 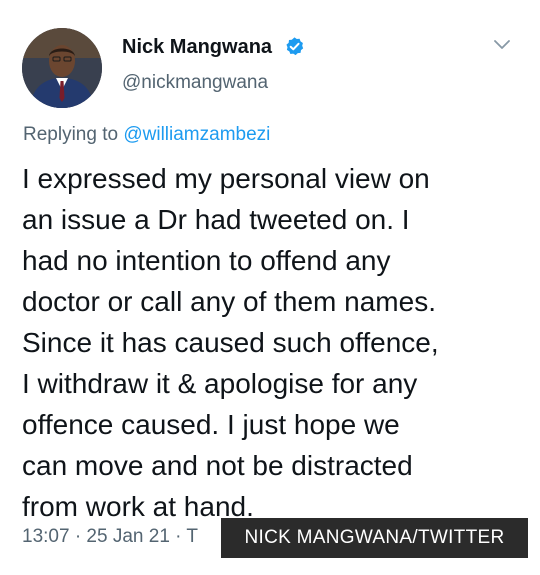 What do you see at coordinates (230, 342) in the screenshot?
I see `tweet-text-line: Since it has caused such offence,` at bounding box center [230, 342].